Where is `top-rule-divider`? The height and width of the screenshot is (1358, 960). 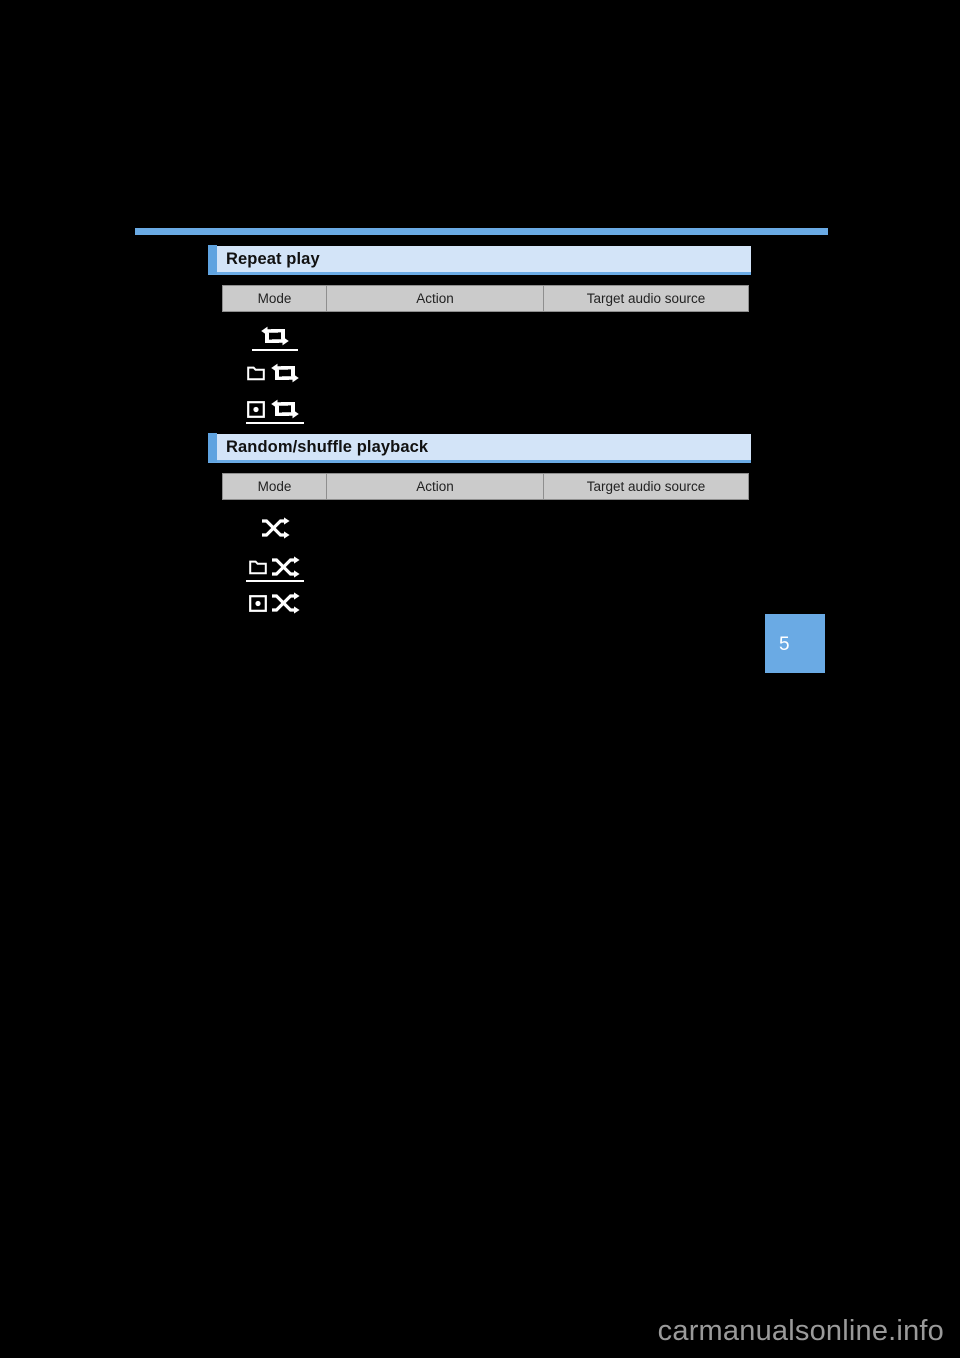
top-rule-divider is located at coordinates (481, 231).